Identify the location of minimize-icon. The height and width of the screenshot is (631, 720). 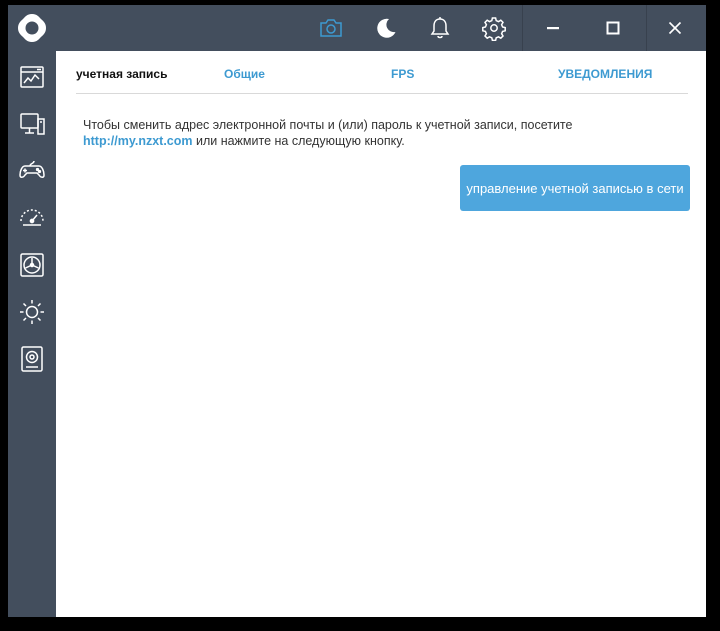
(553, 28).